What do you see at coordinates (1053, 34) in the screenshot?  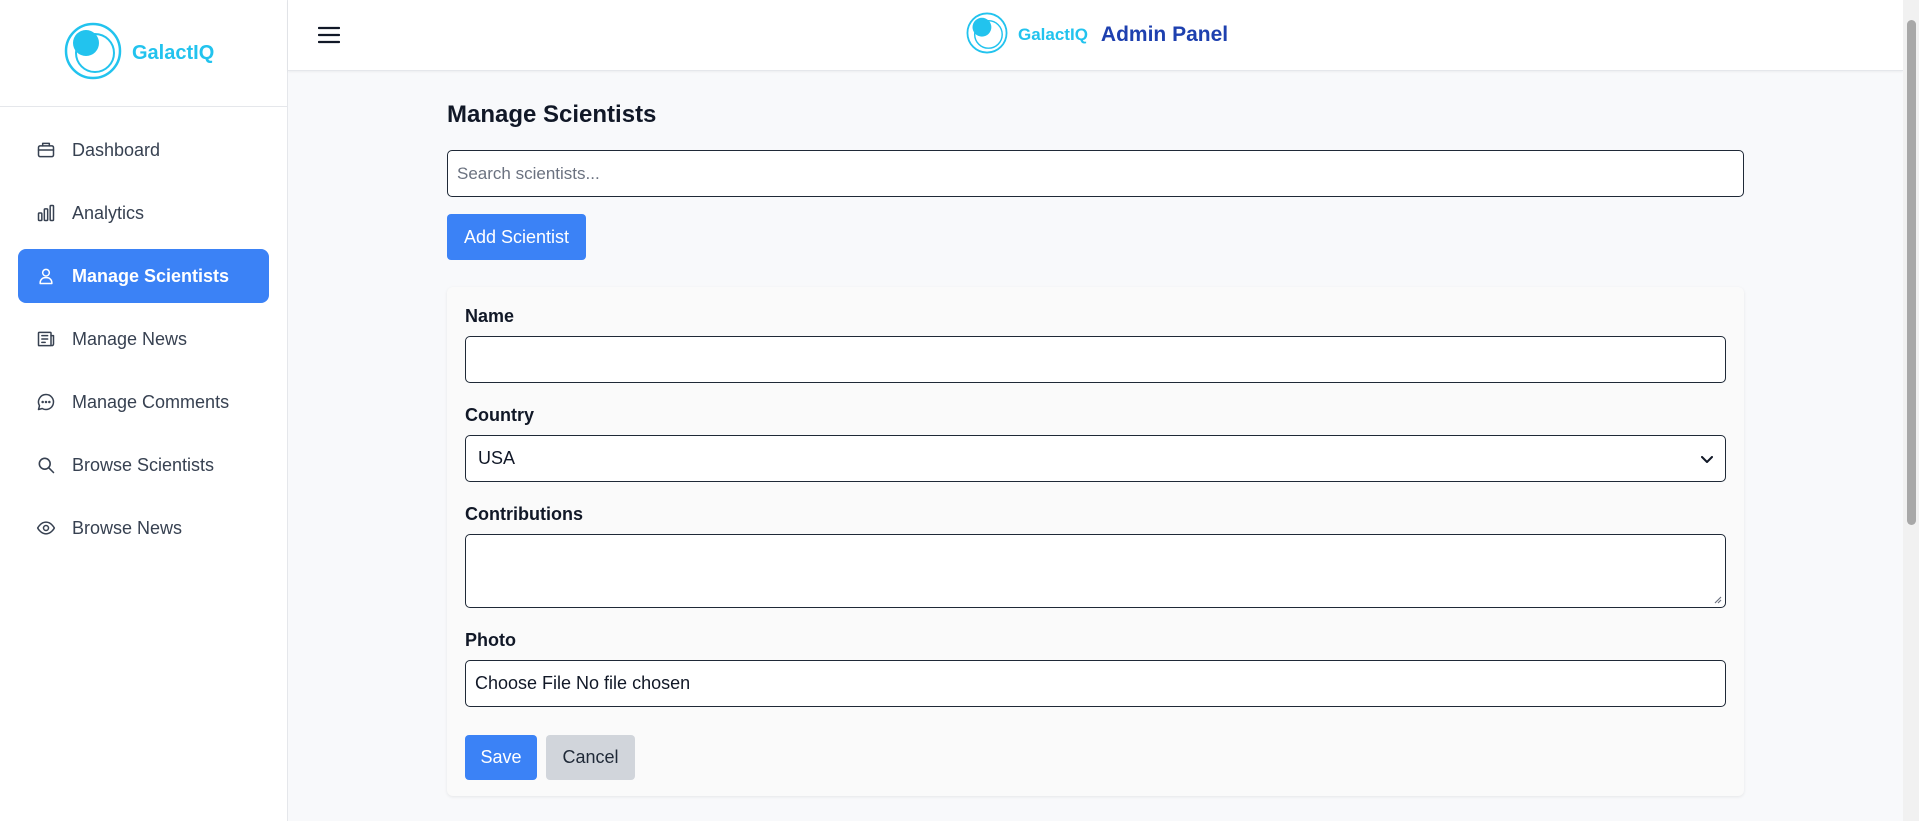 I see `header-brand-name: GalactIQ` at bounding box center [1053, 34].